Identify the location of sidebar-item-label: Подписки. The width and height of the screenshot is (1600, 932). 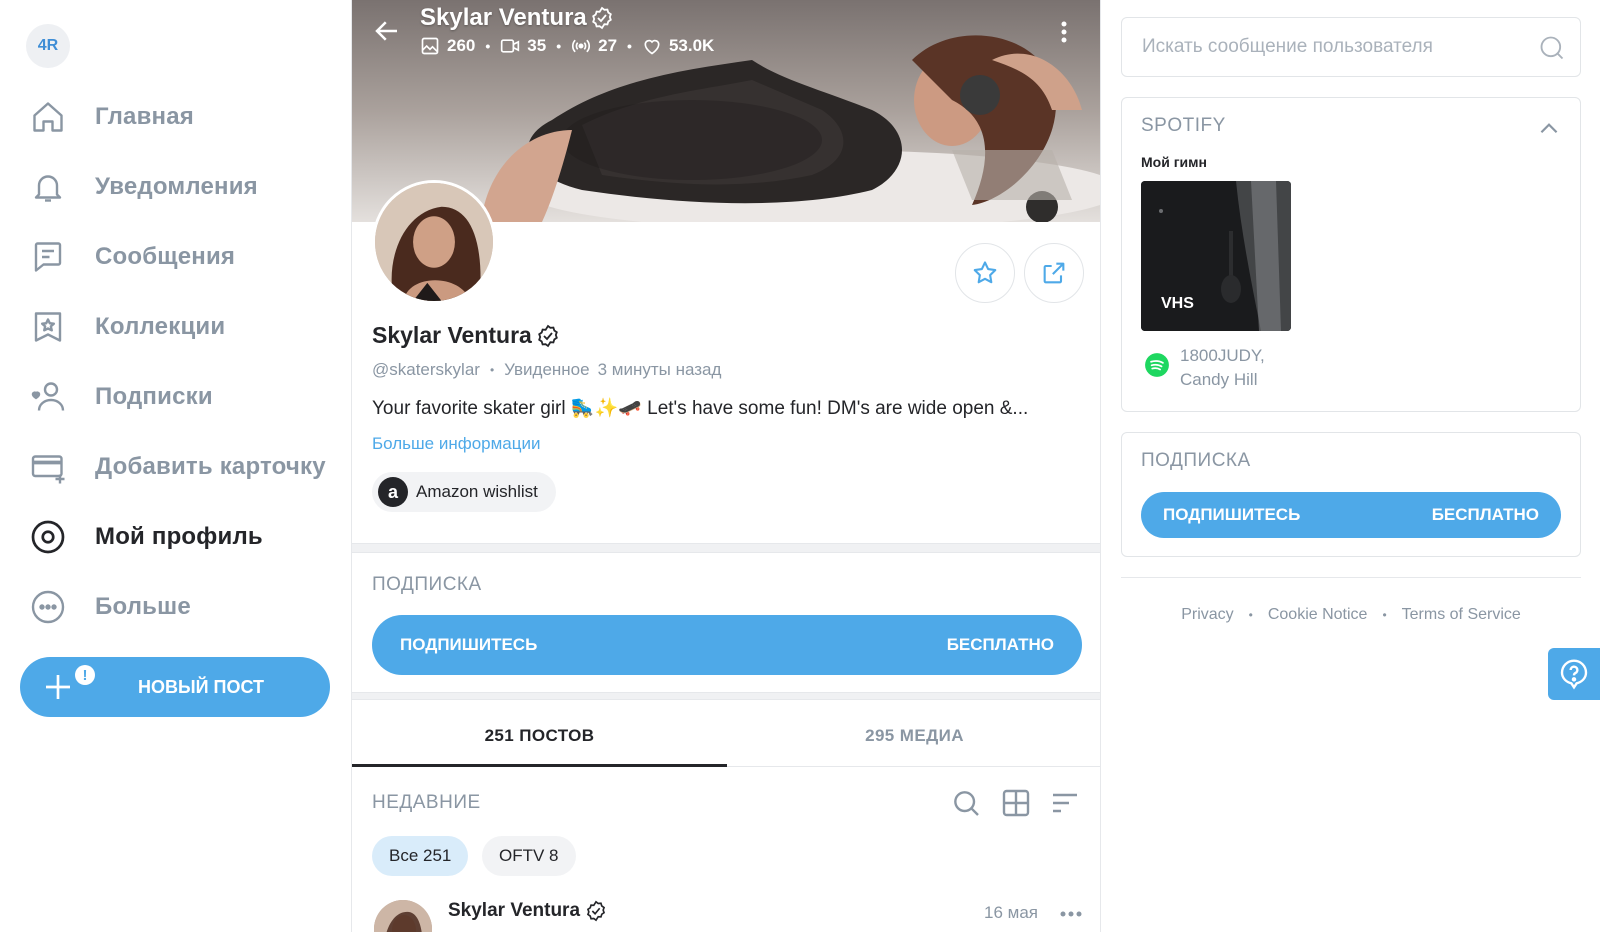
(154, 396).